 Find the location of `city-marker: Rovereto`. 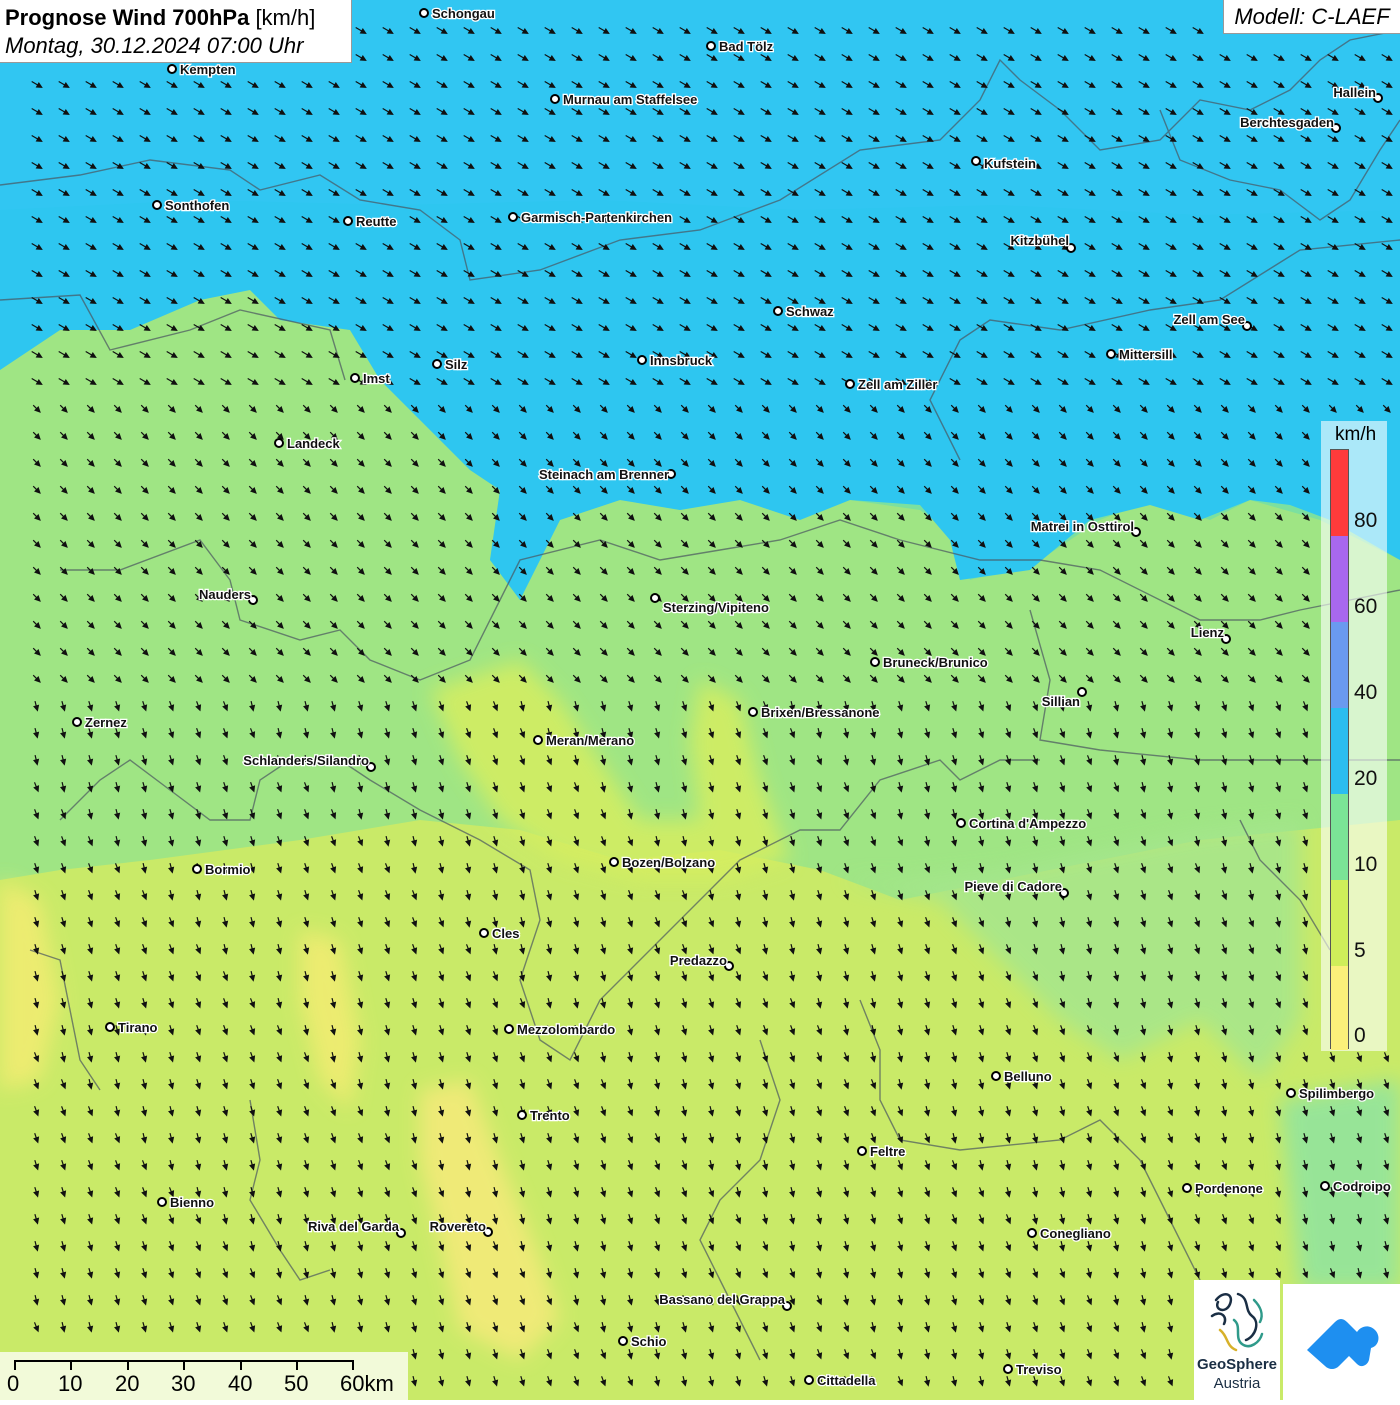

city-marker: Rovereto is located at coordinates (460, 1227).